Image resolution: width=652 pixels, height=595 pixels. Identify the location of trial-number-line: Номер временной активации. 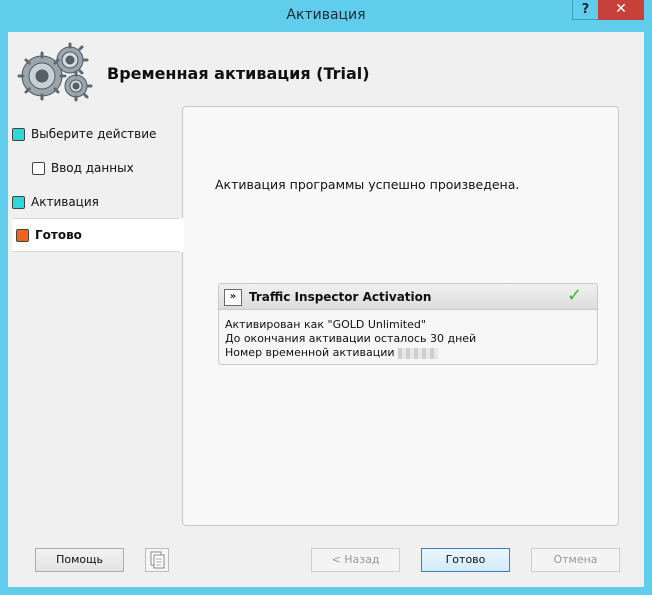
(331, 352).